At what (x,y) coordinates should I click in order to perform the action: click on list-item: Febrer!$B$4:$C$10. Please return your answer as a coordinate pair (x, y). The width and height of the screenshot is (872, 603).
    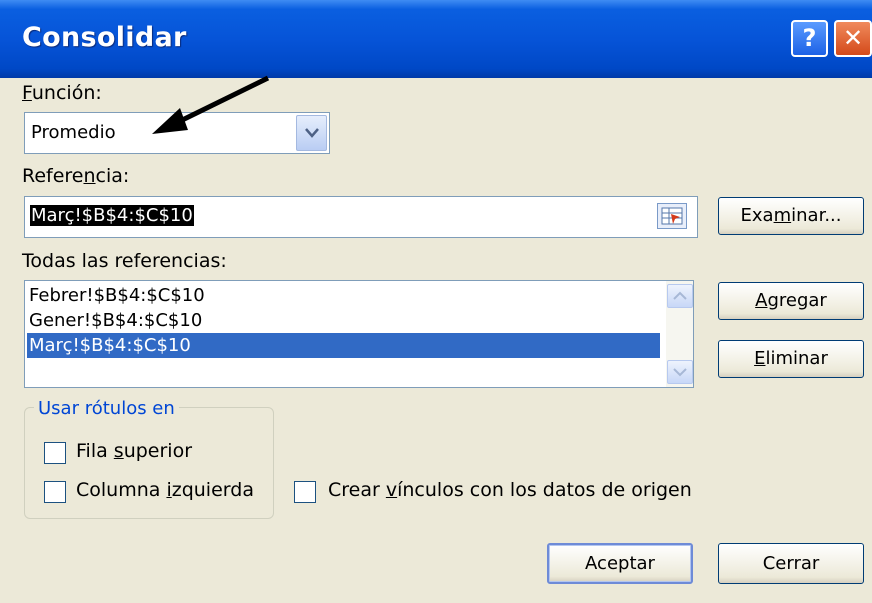
    Looking at the image, I should click on (346, 295).